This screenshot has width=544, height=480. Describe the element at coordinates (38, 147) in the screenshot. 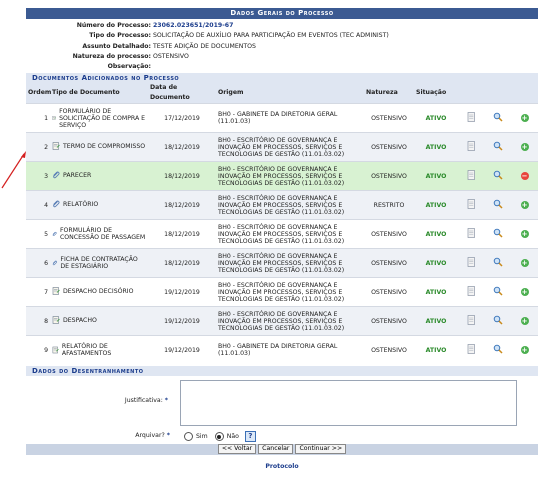

I see `cell-ordem: 2` at that location.